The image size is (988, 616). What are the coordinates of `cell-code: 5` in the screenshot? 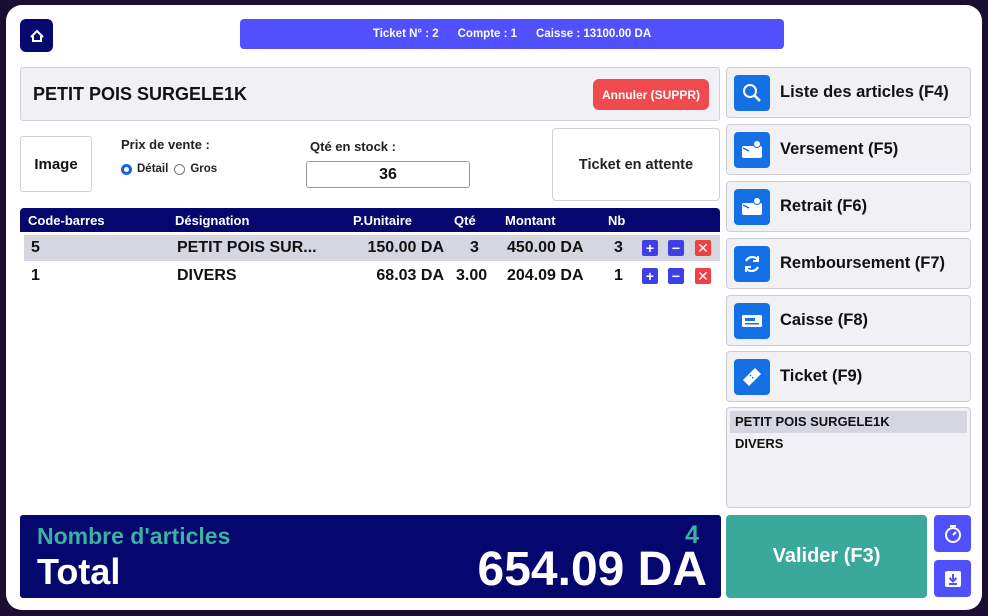 It's located at (35, 247).